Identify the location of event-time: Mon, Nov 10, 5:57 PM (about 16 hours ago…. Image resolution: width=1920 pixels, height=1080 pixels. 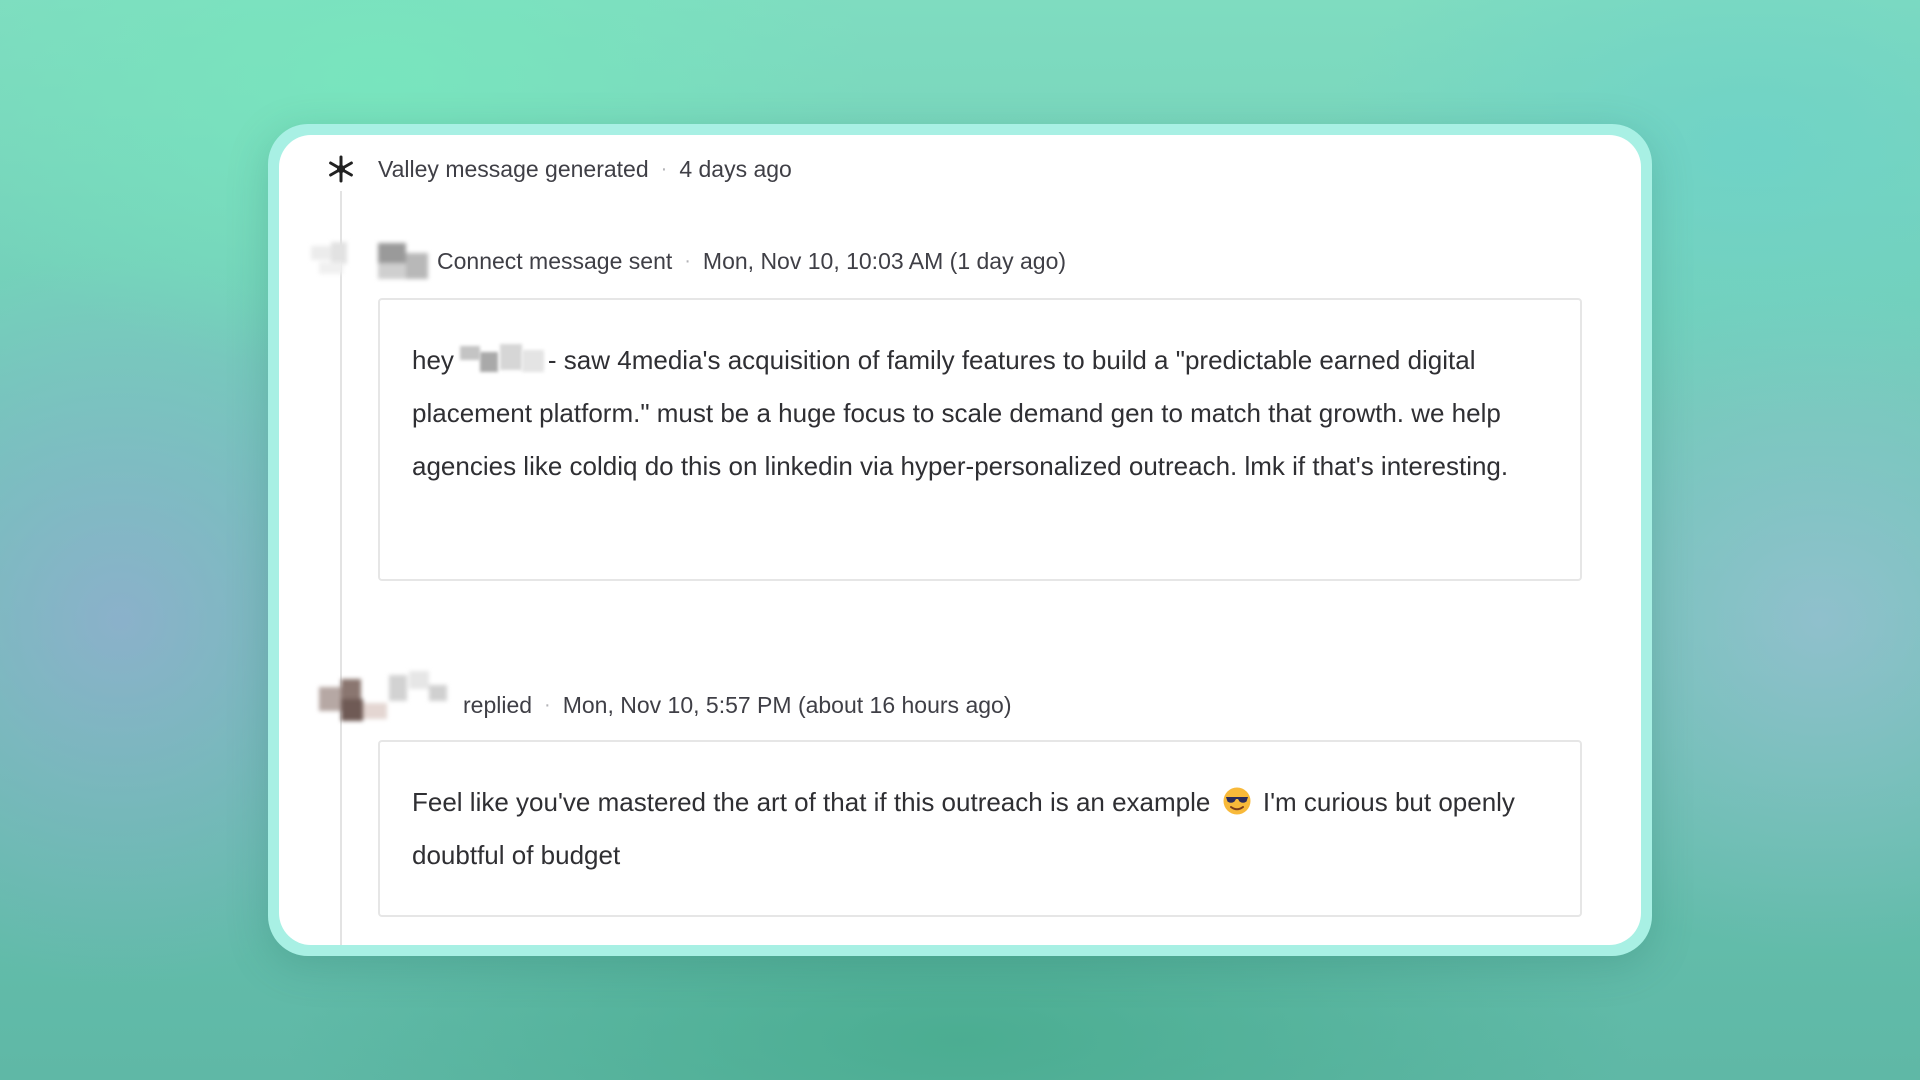
(787, 704).